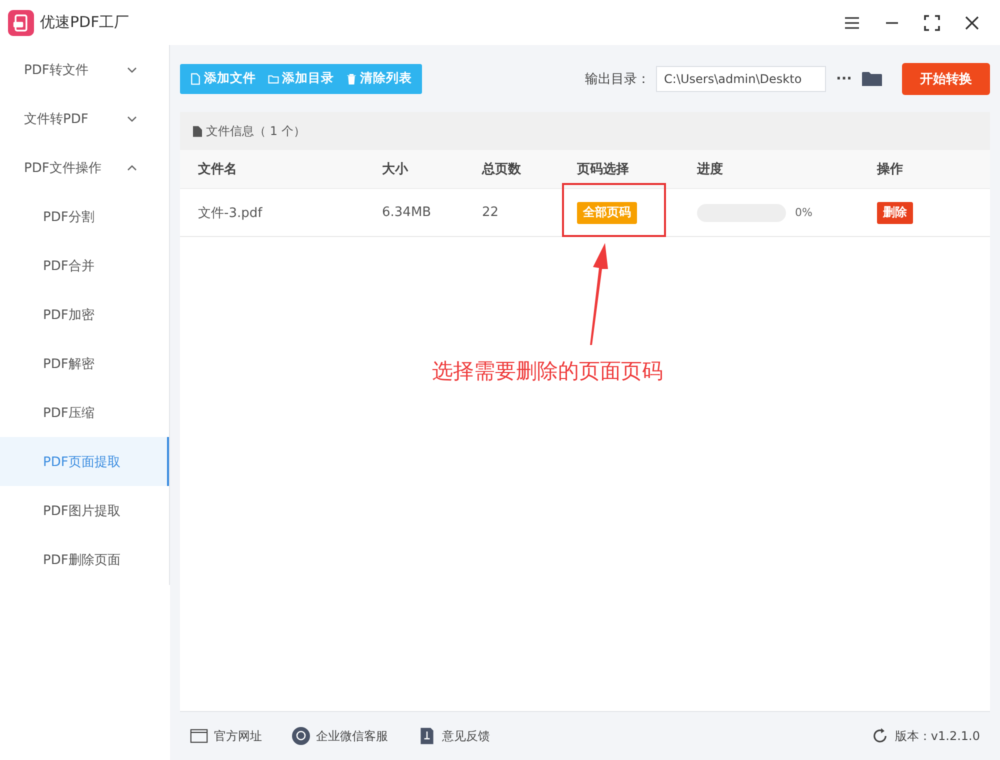 This screenshot has width=1000, height=760. Describe the element at coordinates (895, 213) in the screenshot. I see `delete-button: 删除` at that location.